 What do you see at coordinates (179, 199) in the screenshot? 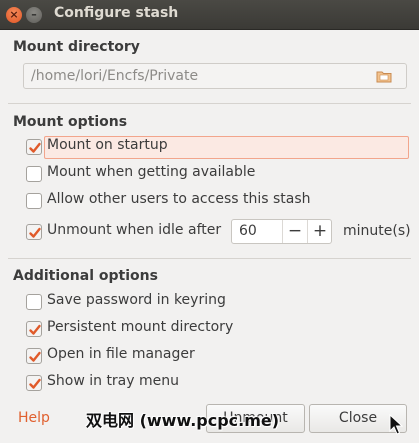
I see `label-allow-other-users: Allow other users to access this stash` at bounding box center [179, 199].